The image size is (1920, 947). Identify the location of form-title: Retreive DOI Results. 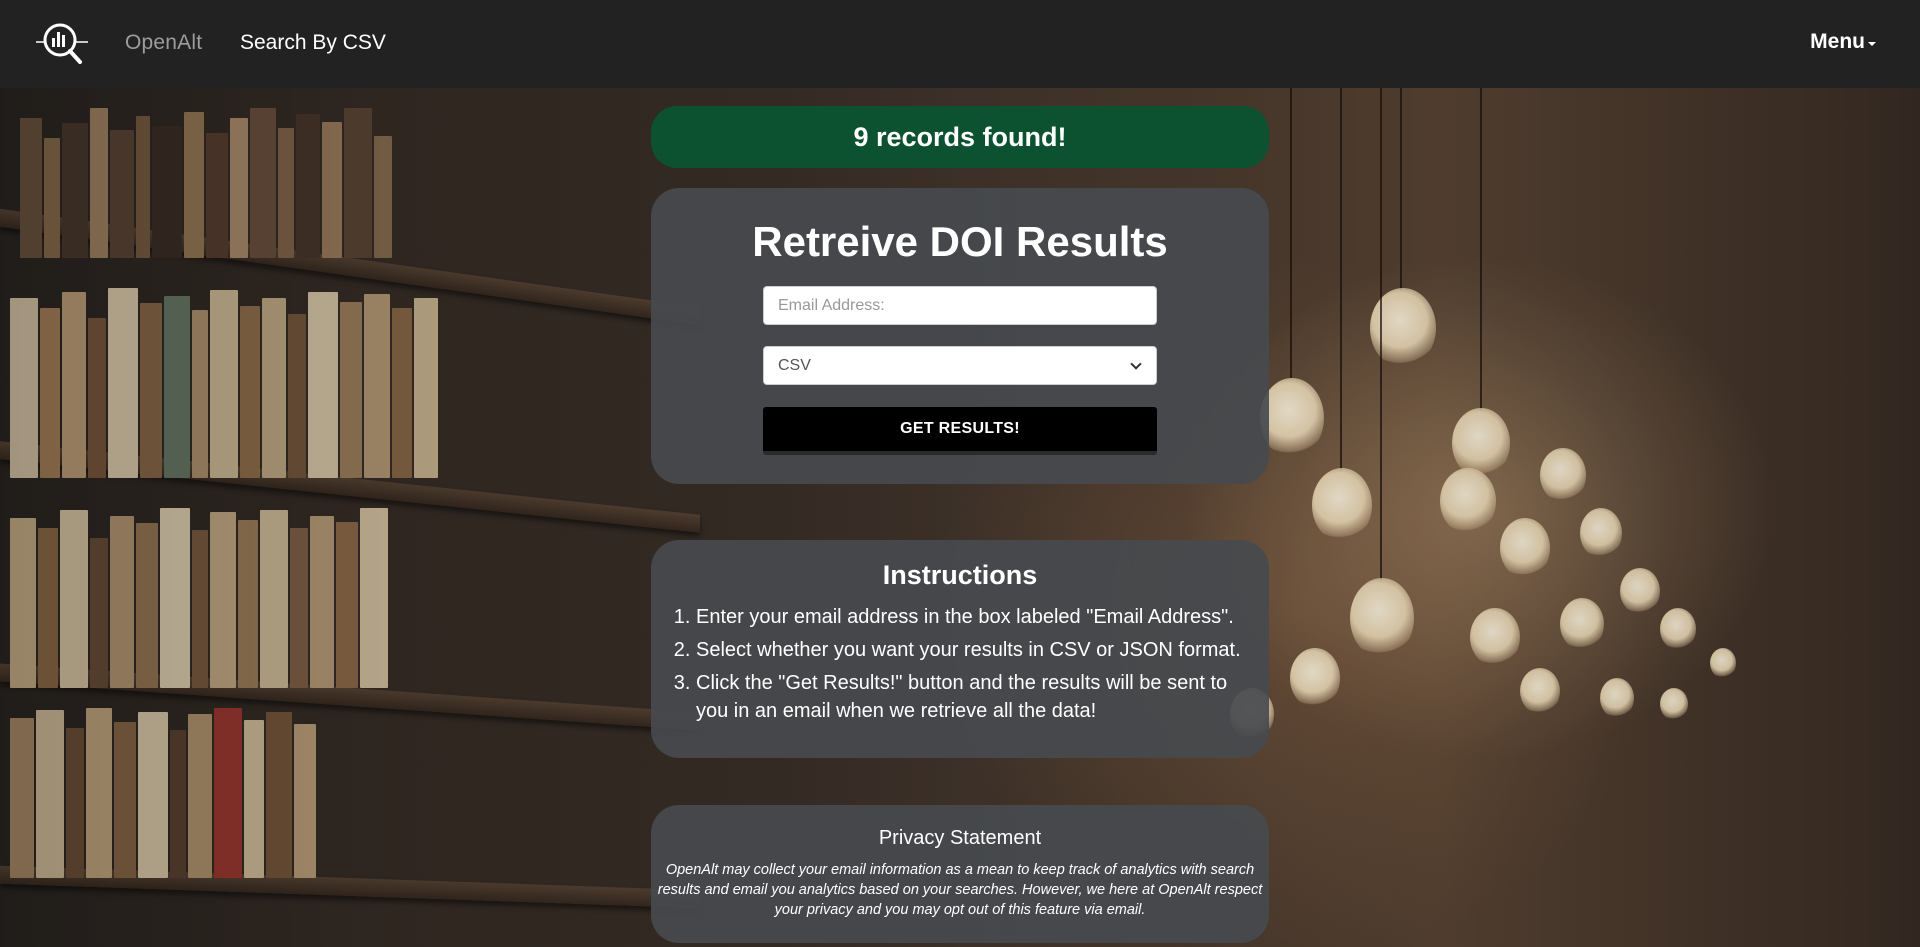
(960, 241).